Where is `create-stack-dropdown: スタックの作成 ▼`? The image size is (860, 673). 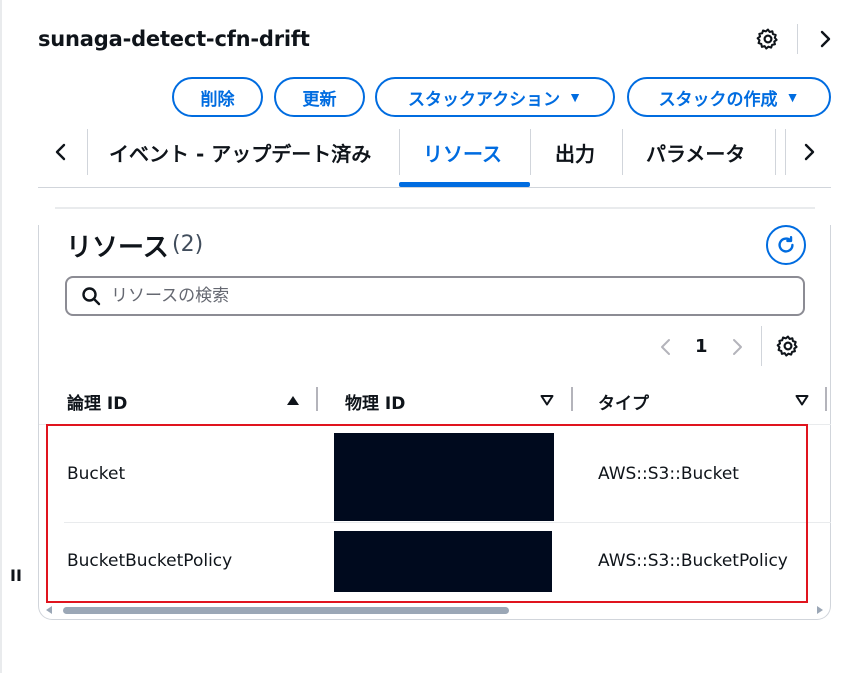
create-stack-dropdown: スタックの作成 ▼ is located at coordinates (729, 97).